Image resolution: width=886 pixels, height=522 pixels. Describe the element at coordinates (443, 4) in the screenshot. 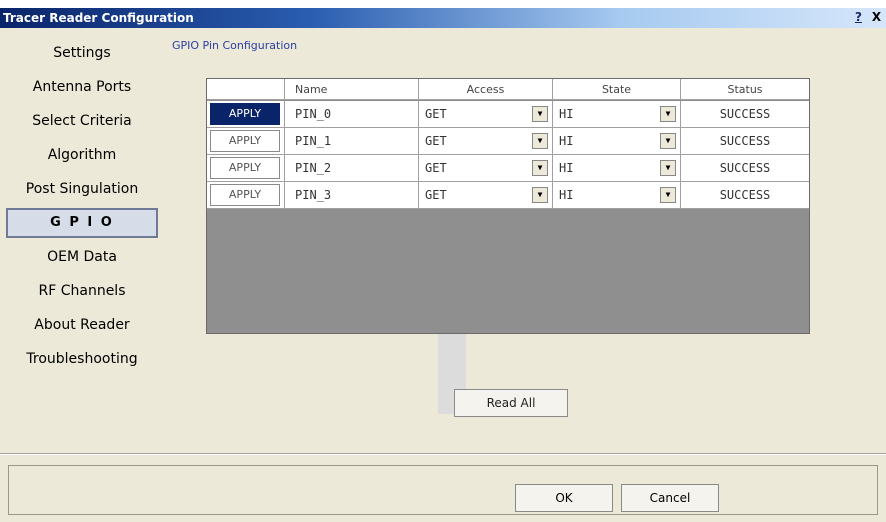

I see `top-strip` at that location.